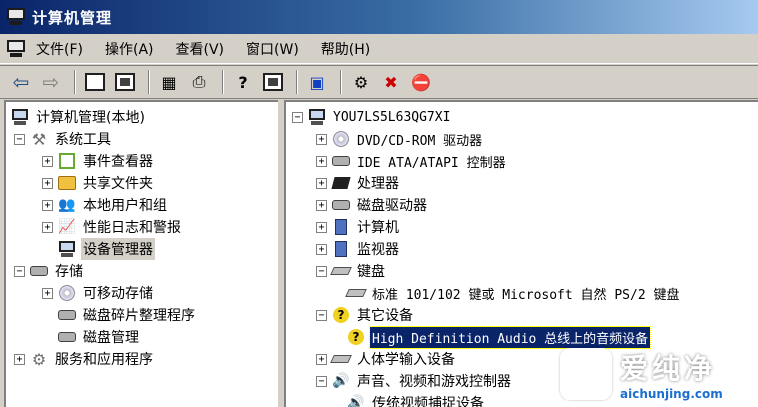 The height and width of the screenshot is (407, 758). Describe the element at coordinates (169, 82) in the screenshot. I see `properties-icon: ▦` at that location.